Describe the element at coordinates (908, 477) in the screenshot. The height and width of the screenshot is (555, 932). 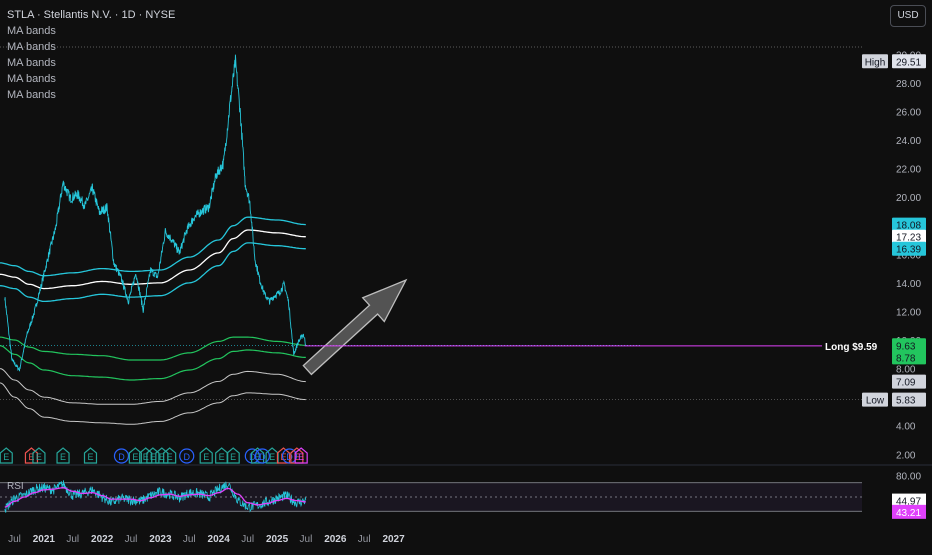
I see `rsi-y-tick-label: 80.00` at that location.